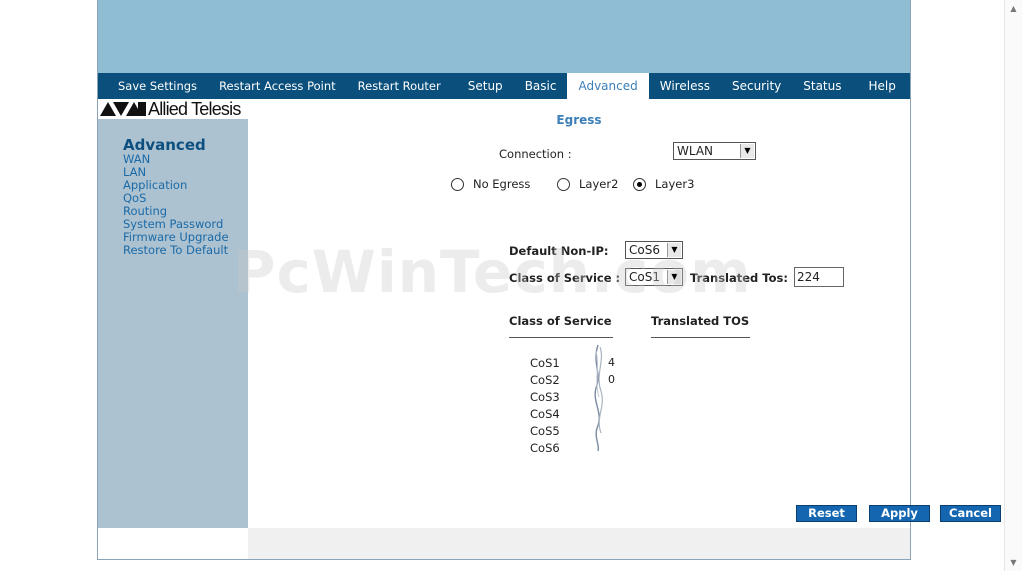  Describe the element at coordinates (545, 431) in the screenshot. I see `table-row-cos: CoS5` at that location.